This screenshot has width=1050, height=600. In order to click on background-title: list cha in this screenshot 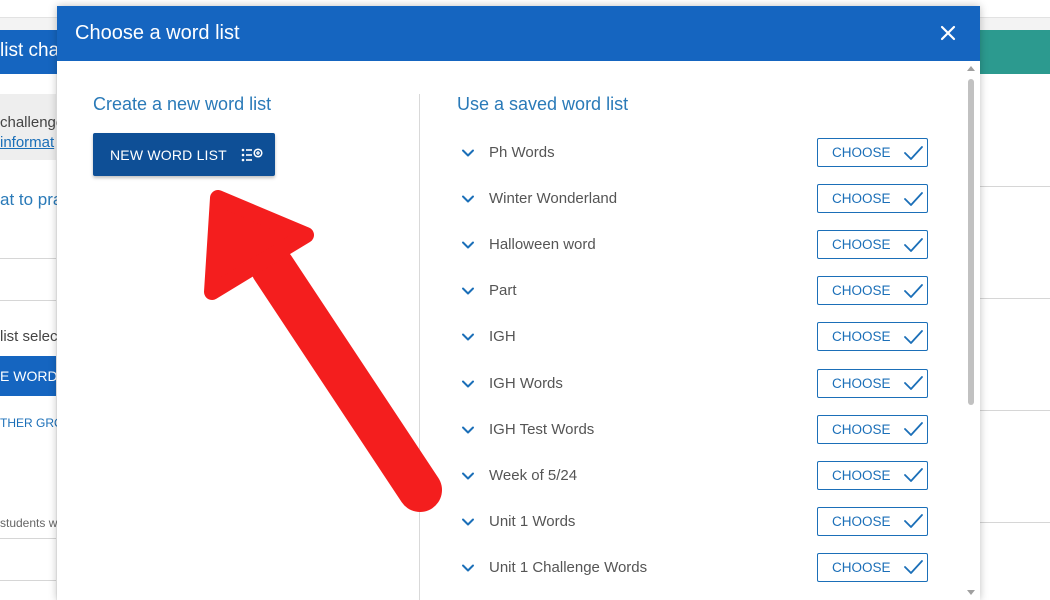, I will do `click(30, 50)`.